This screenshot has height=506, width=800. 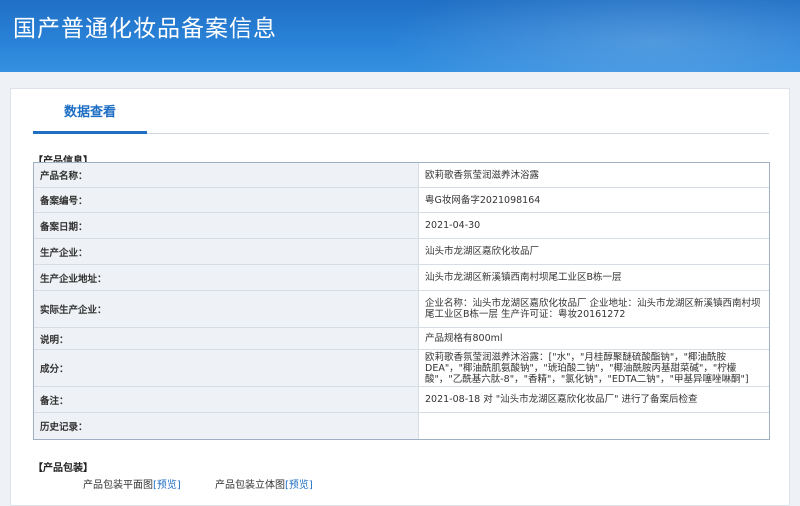 I want to click on tab-bar: 数据查看, so click(x=401, y=111).